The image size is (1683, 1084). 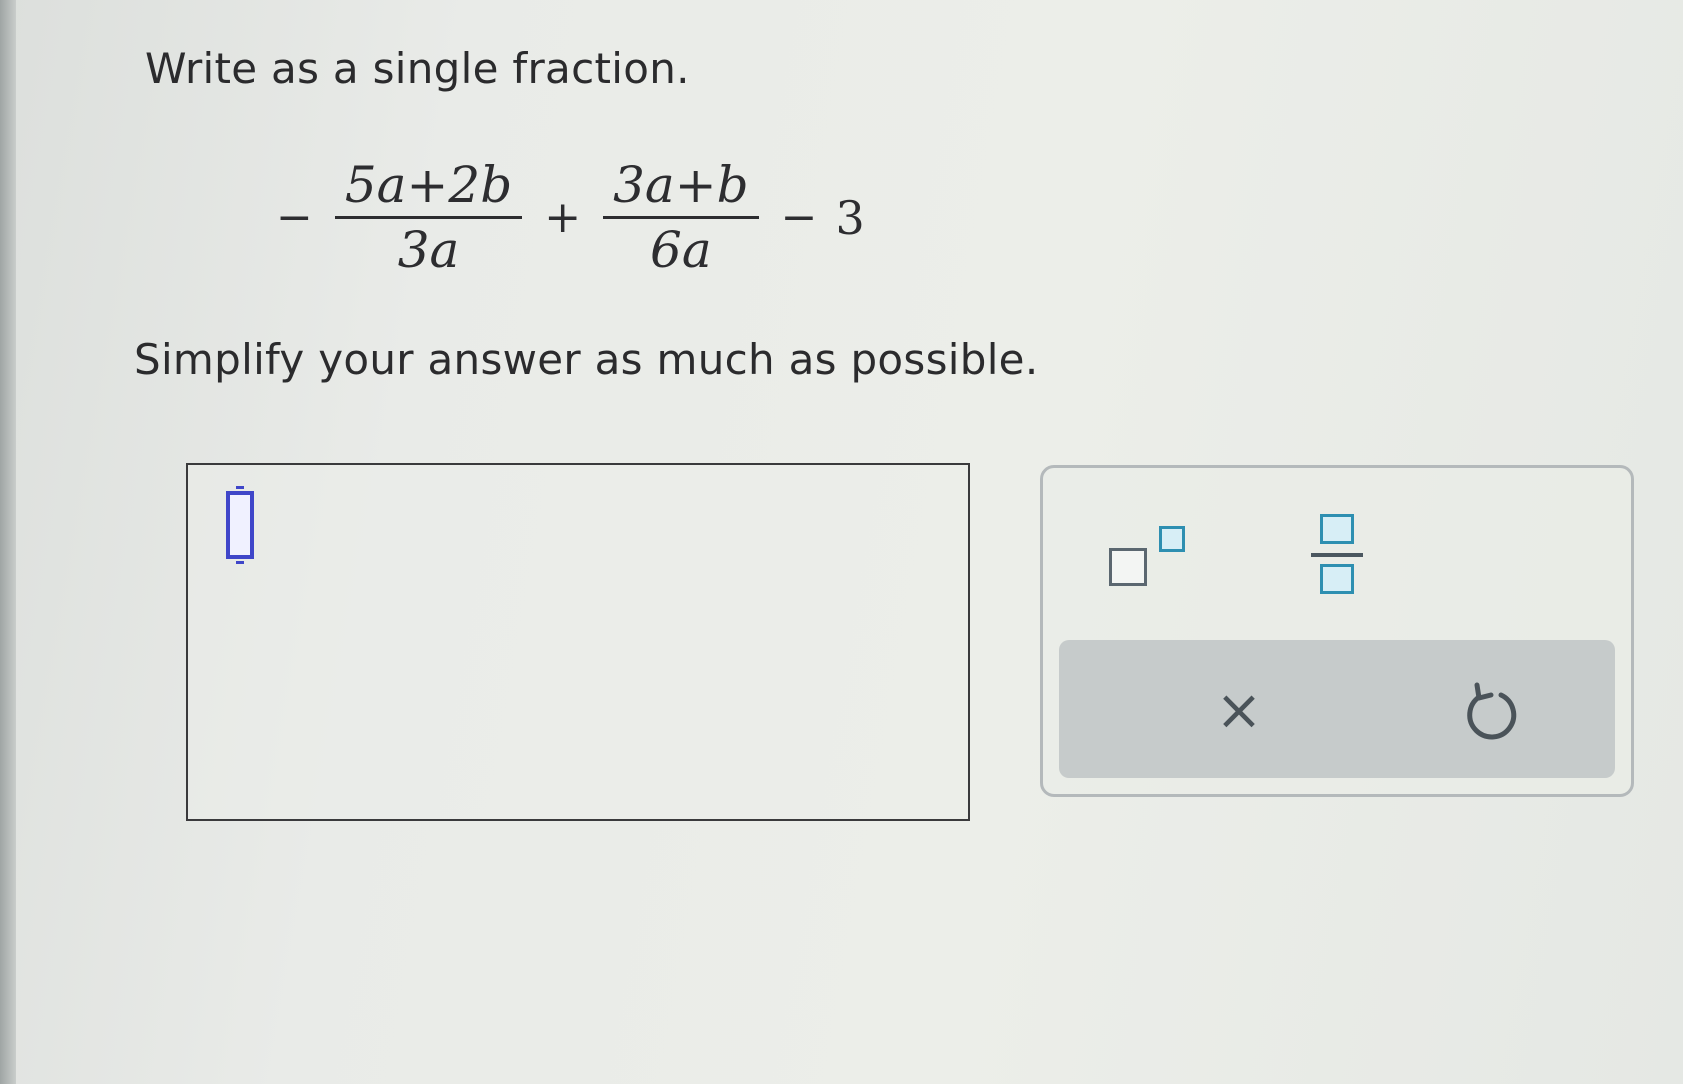 I want to click on question-instruction: Write as a single fraction., so click(x=417, y=68).